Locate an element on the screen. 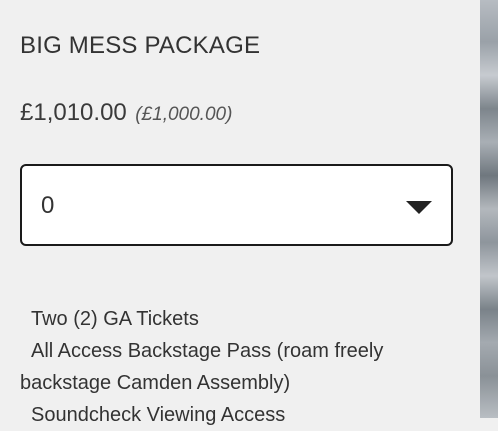 The image size is (498, 431). original-price: (£1,000.00) is located at coordinates (184, 114).